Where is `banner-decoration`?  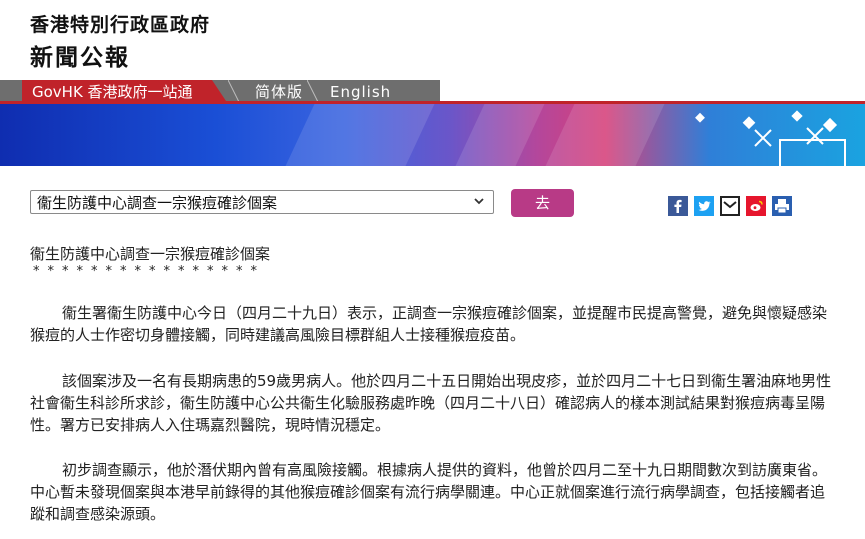 banner-decoration is located at coordinates (770, 138).